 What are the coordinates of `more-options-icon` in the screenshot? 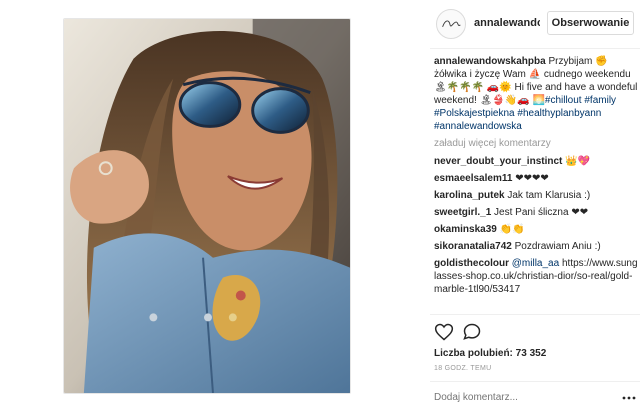 It's located at (629, 398).